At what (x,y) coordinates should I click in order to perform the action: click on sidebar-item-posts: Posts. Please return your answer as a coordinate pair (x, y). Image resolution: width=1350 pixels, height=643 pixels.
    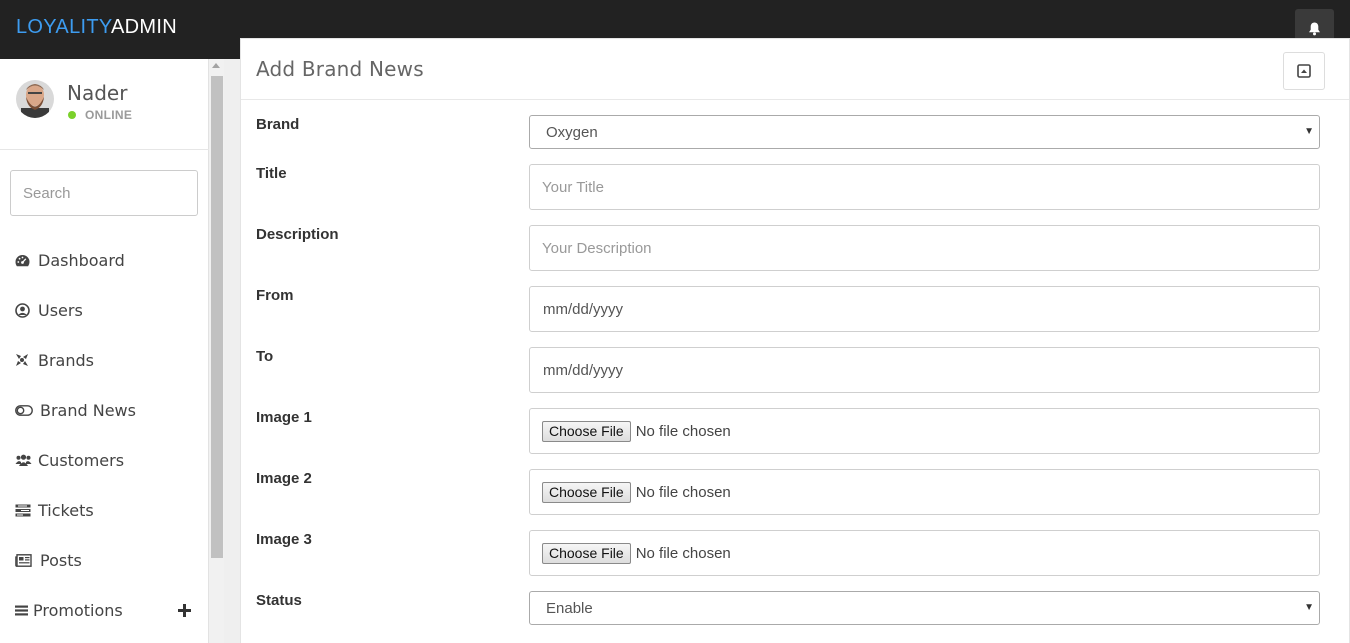
    Looking at the image, I should click on (104, 560).